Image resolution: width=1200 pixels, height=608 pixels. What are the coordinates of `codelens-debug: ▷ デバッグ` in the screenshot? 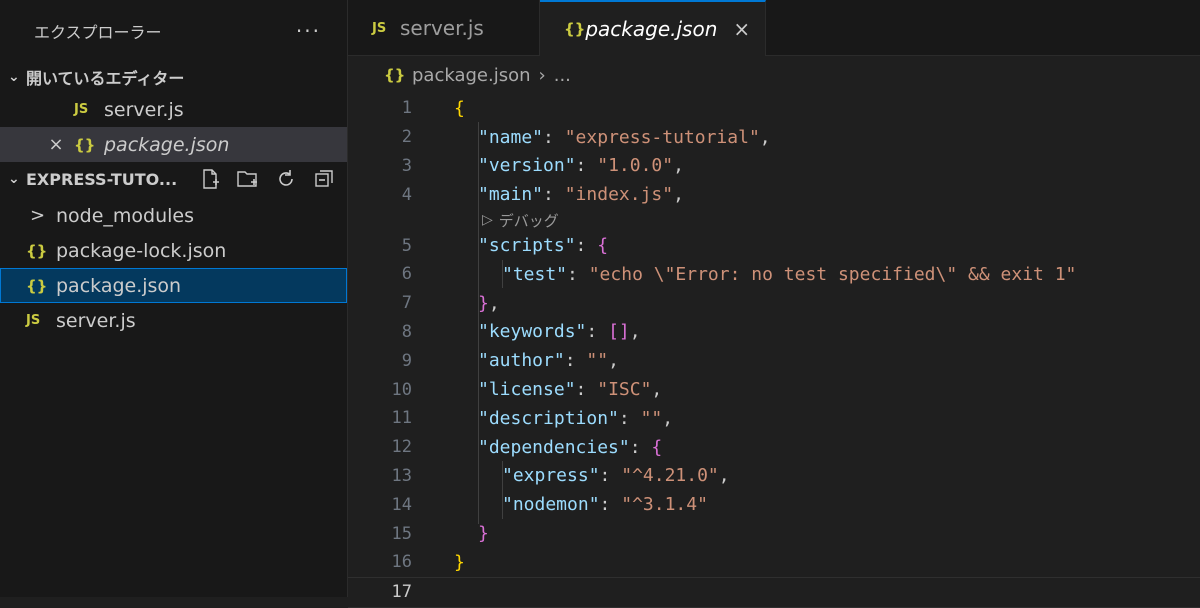 It's located at (774, 220).